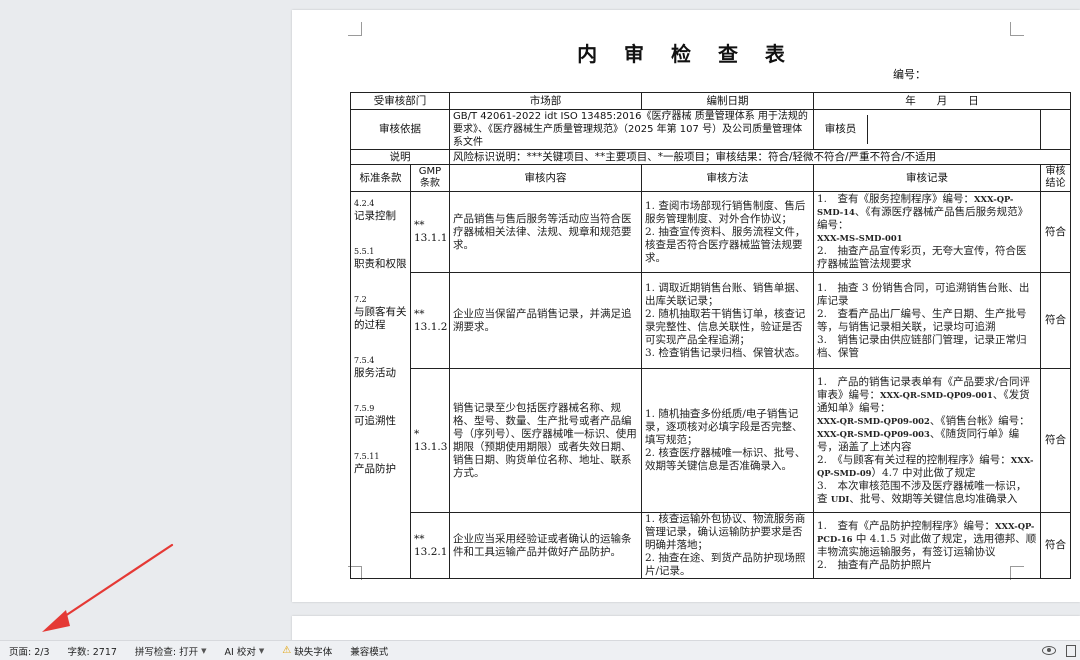  Describe the element at coordinates (727, 101) in the screenshot. I see `date-label: 编制日期` at that location.